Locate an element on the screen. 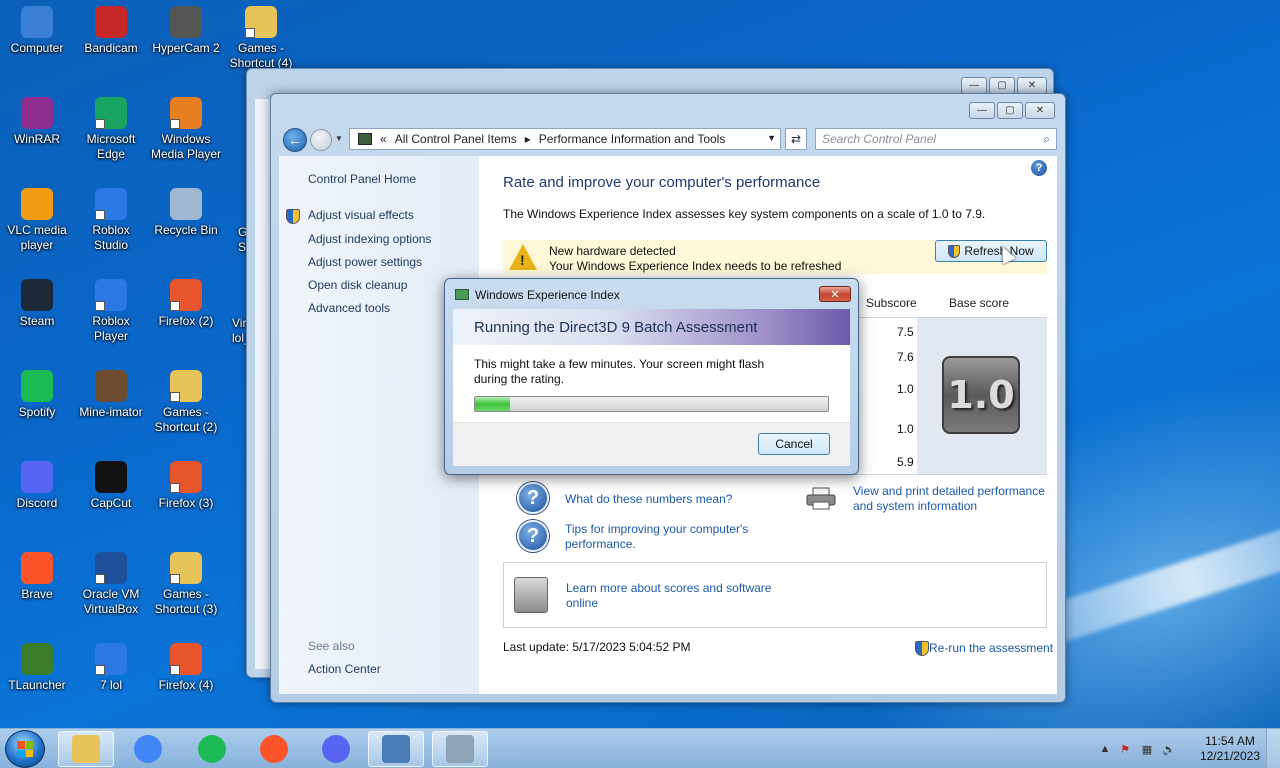 Image resolution: width=1280 pixels, height=768 pixels. desktop-icon: 7 lol is located at coordinates (111, 668).